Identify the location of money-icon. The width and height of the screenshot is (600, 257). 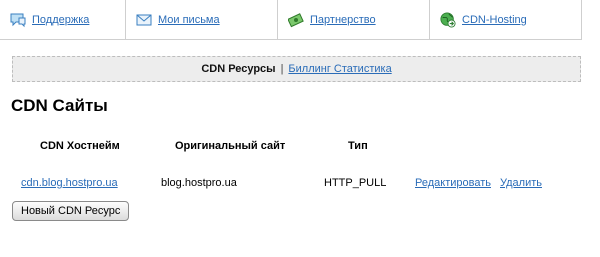
(296, 19).